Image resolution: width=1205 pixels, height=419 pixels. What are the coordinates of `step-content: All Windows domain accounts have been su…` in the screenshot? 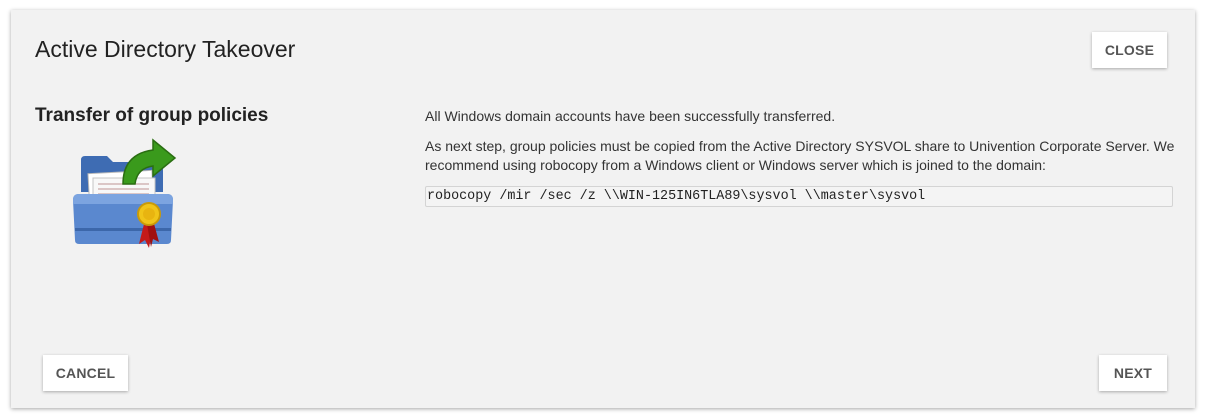 It's located at (800, 157).